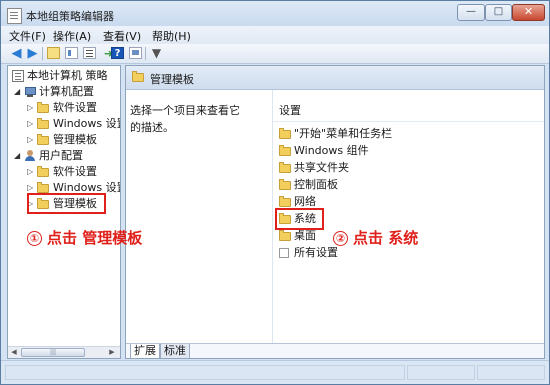 The image size is (550, 385). Describe the element at coordinates (498, 12) in the screenshot. I see `maximize-button: □` at that location.